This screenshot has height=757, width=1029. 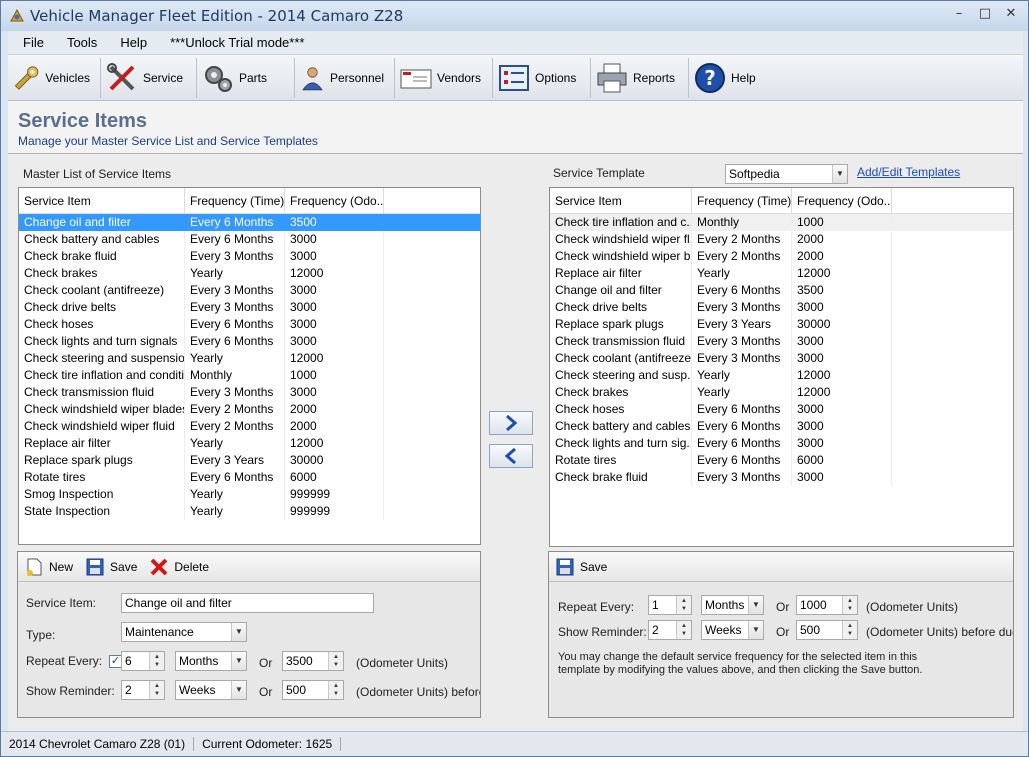 I want to click on reminder-stepper: 2 ▲ ▼, so click(x=143, y=690).